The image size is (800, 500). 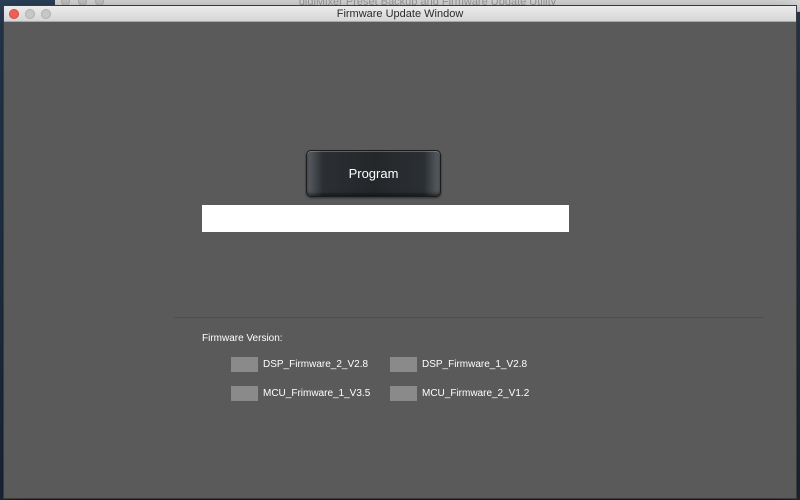 I want to click on title-bar: Firmware Update Window, so click(x=400, y=14).